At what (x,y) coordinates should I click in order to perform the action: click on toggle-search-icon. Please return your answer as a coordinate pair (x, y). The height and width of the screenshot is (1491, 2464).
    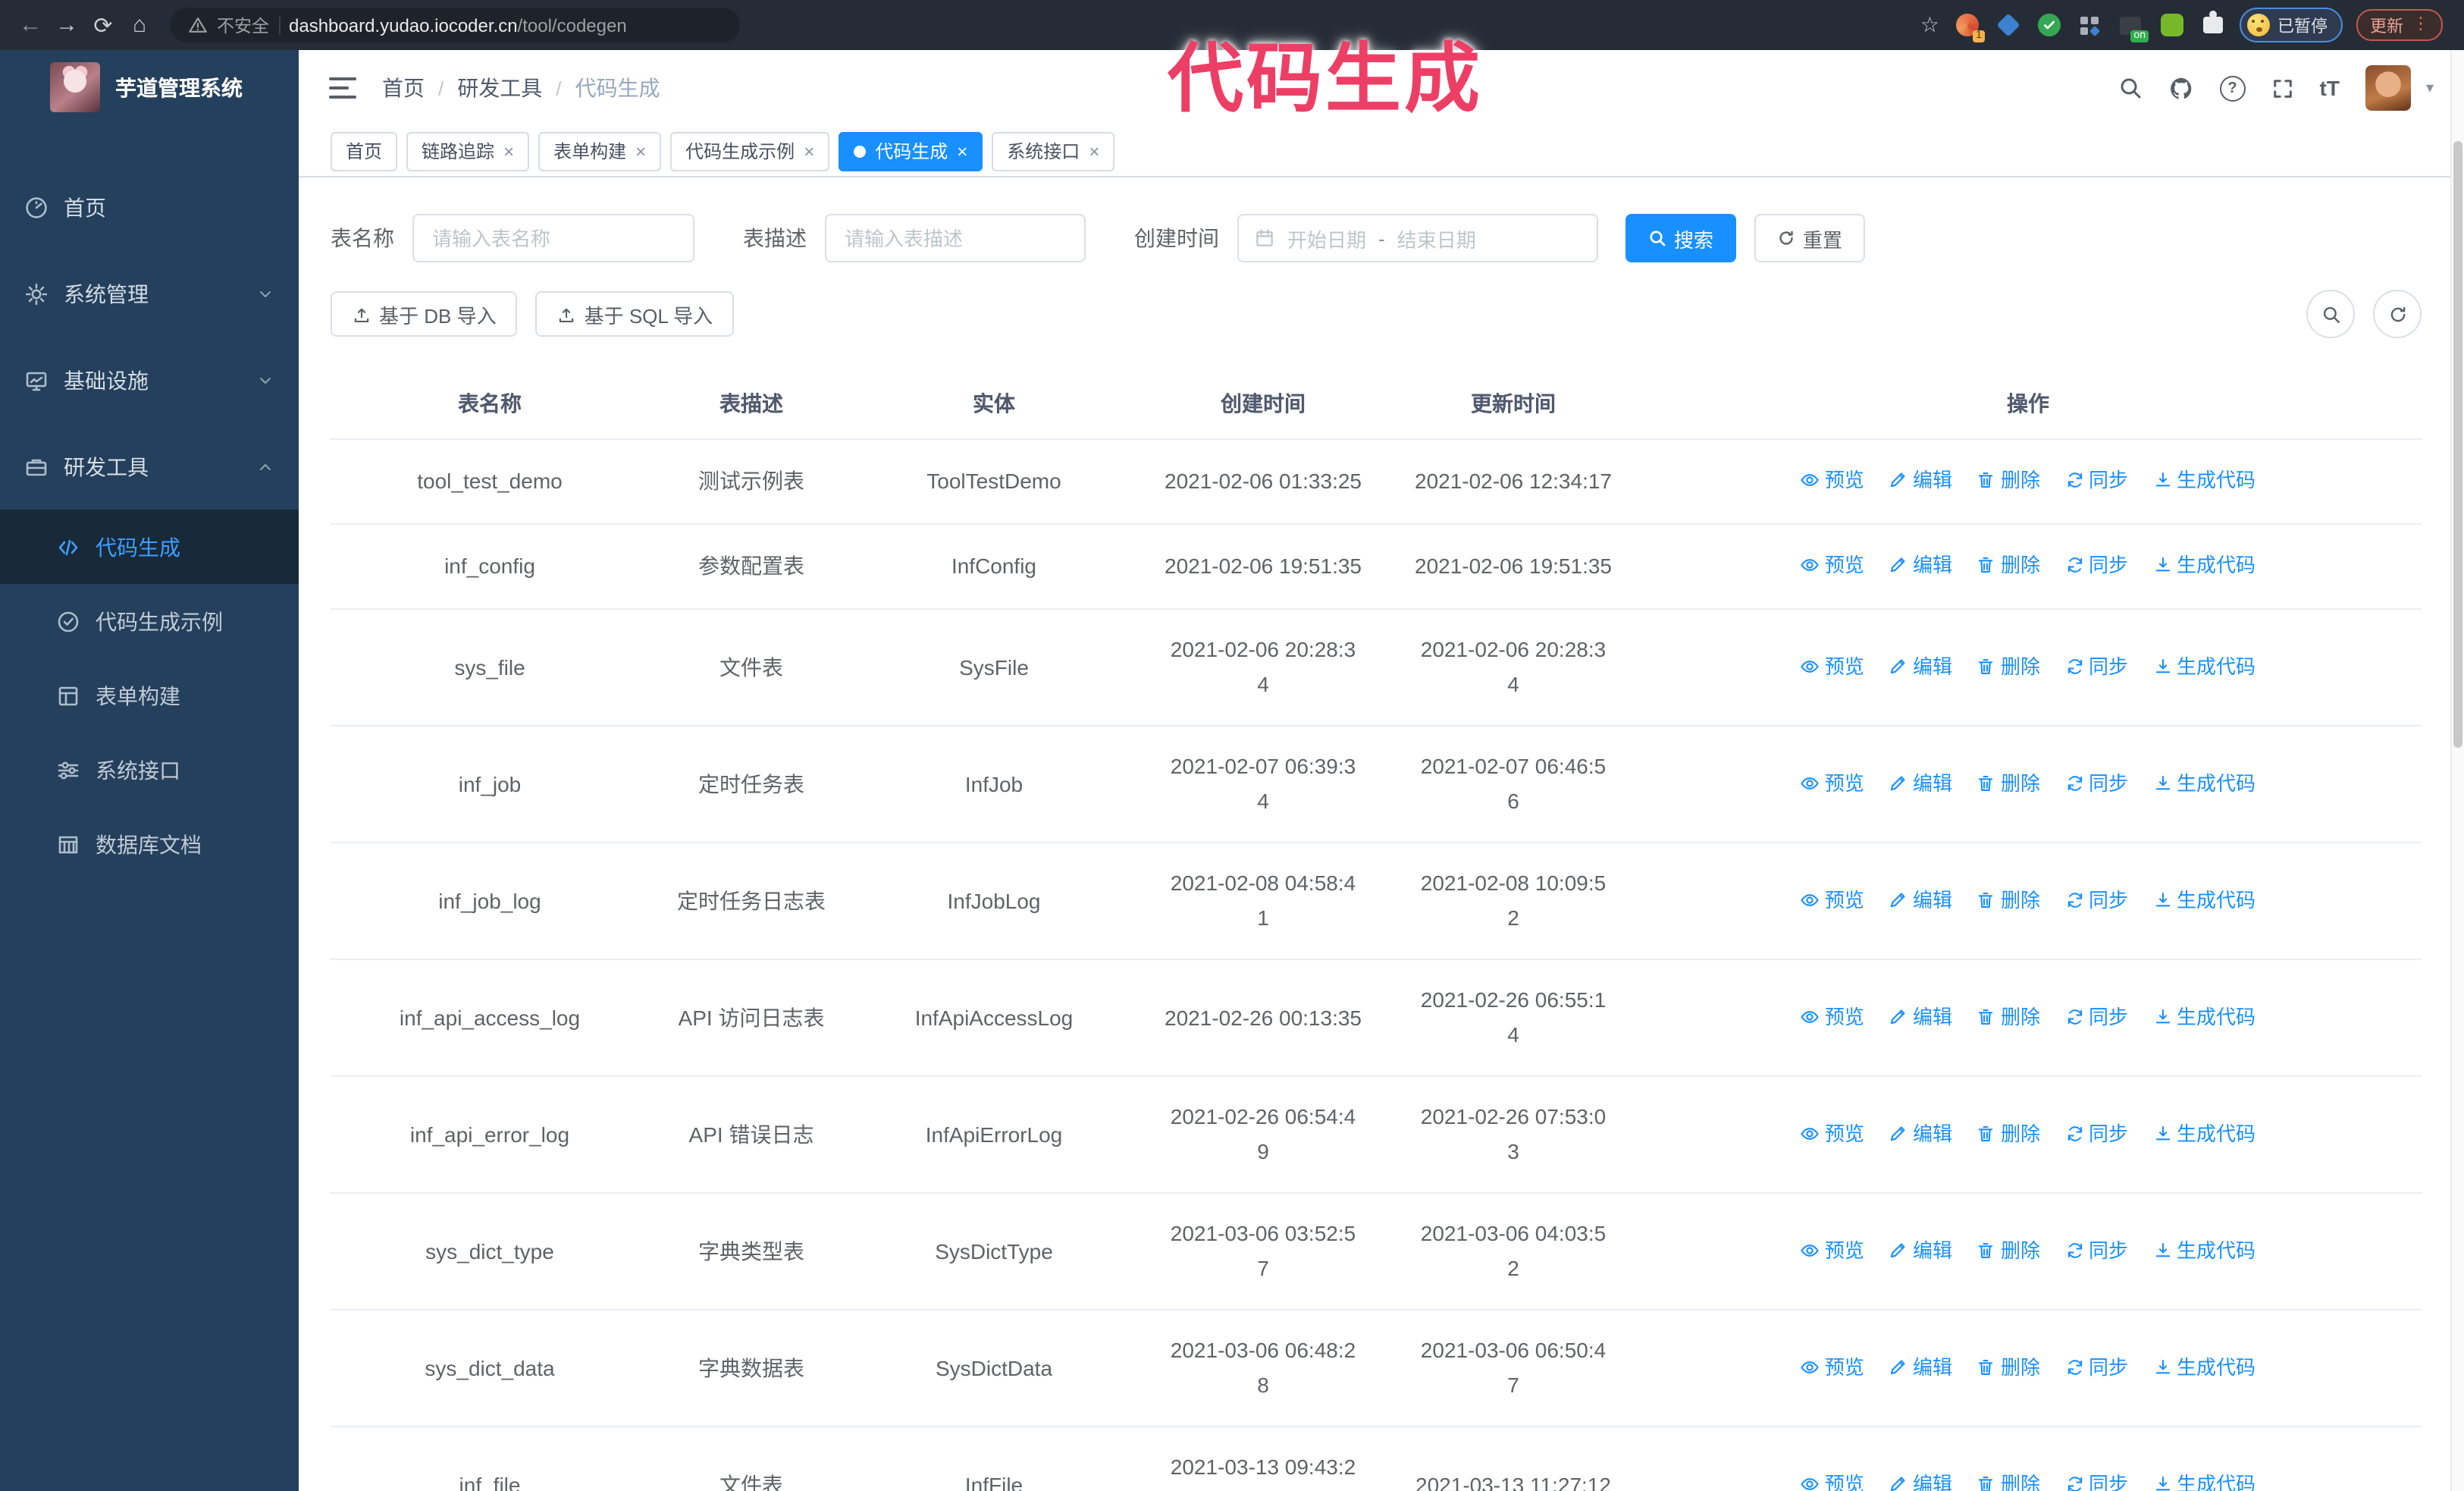
    Looking at the image, I should click on (2330, 314).